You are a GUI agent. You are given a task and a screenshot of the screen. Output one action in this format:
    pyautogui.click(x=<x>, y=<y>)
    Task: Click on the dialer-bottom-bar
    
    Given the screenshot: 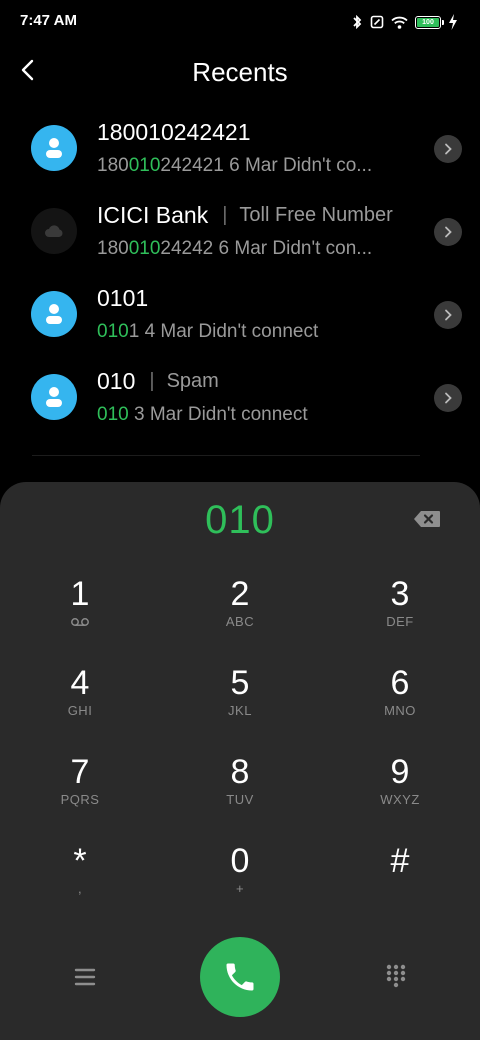 What is the action you would take?
    pyautogui.click(x=240, y=977)
    